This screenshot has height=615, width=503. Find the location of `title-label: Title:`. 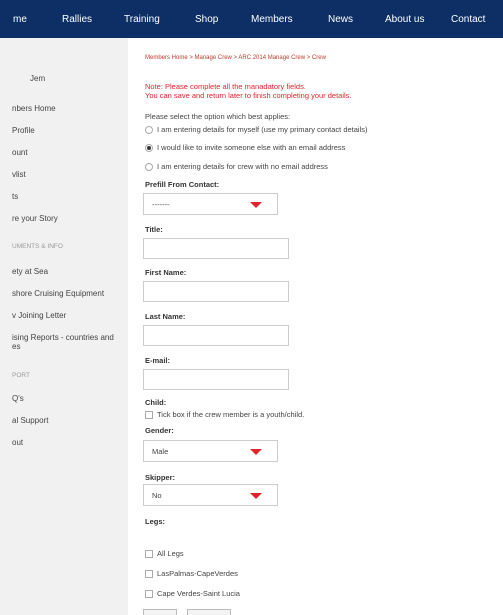

title-label: Title: is located at coordinates (154, 229).